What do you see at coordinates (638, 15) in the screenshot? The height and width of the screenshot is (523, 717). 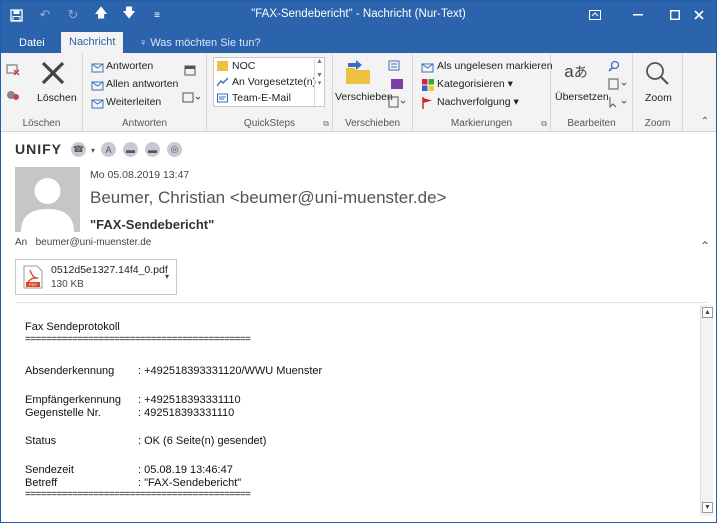 I see `minimize-button` at bounding box center [638, 15].